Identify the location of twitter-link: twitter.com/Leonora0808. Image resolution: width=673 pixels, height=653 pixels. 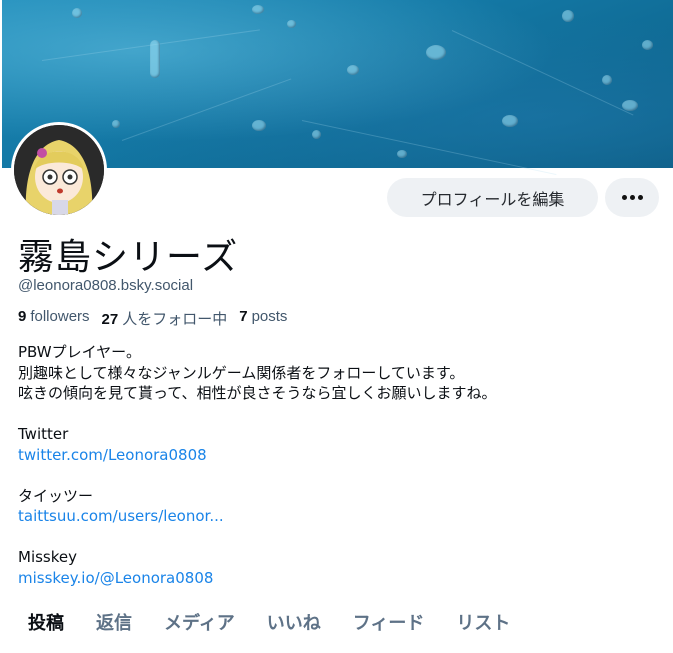
(112, 455).